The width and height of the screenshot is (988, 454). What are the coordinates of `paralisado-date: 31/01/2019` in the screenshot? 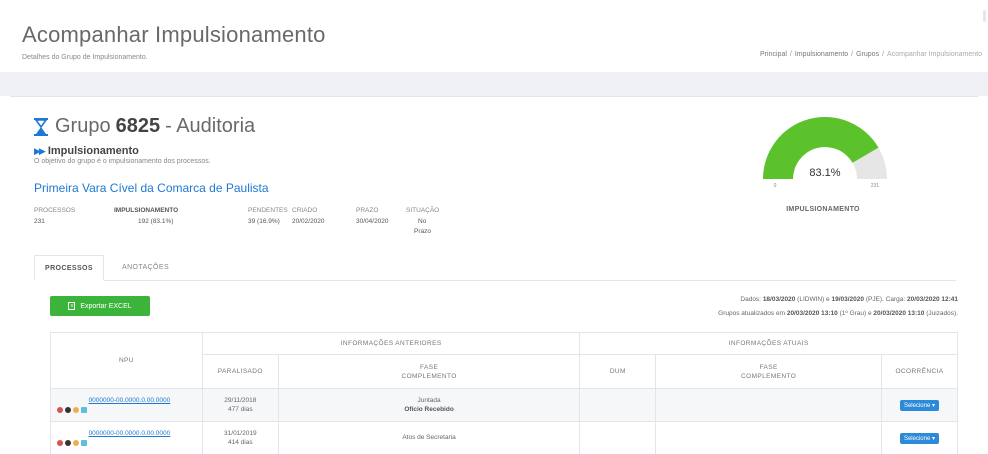 It's located at (240, 433).